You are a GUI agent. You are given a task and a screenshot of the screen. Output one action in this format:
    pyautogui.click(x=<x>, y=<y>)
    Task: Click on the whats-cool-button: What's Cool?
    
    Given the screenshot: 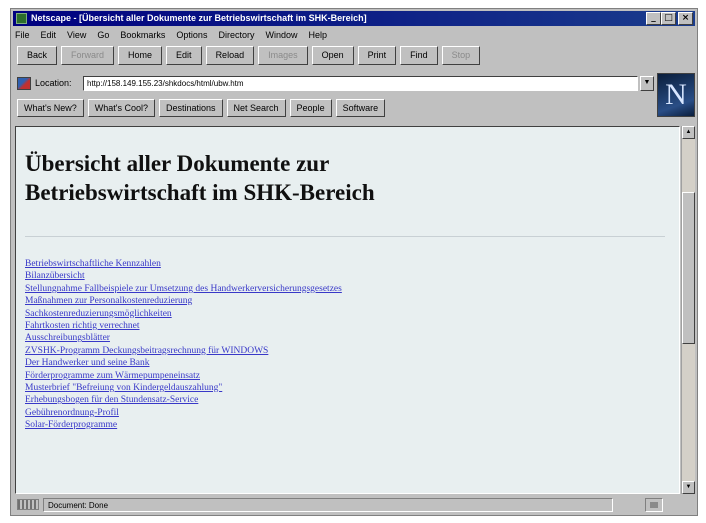 What is the action you would take?
    pyautogui.click(x=121, y=108)
    